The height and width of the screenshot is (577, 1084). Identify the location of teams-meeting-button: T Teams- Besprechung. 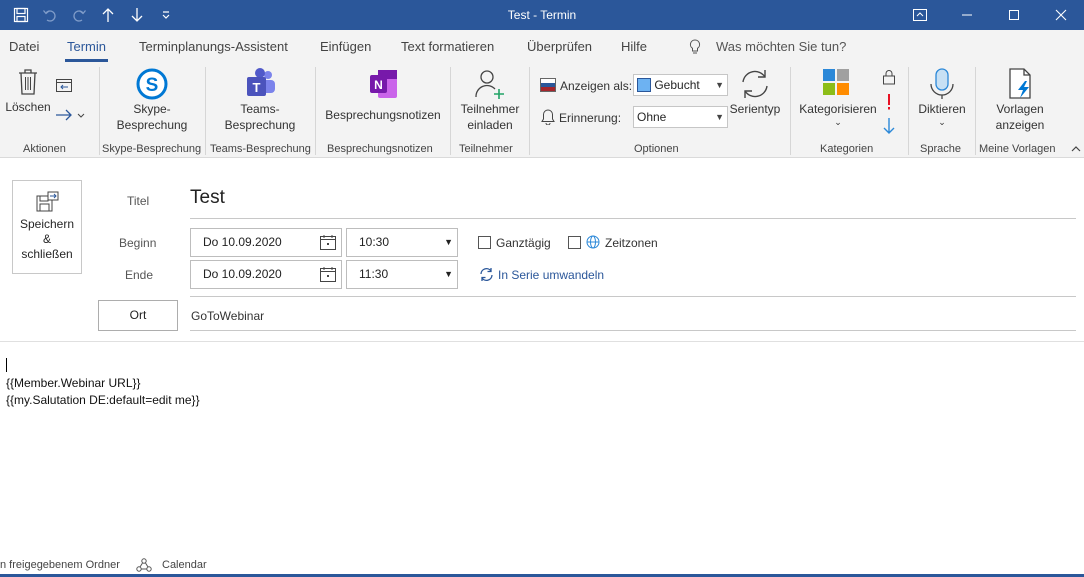
(260, 100).